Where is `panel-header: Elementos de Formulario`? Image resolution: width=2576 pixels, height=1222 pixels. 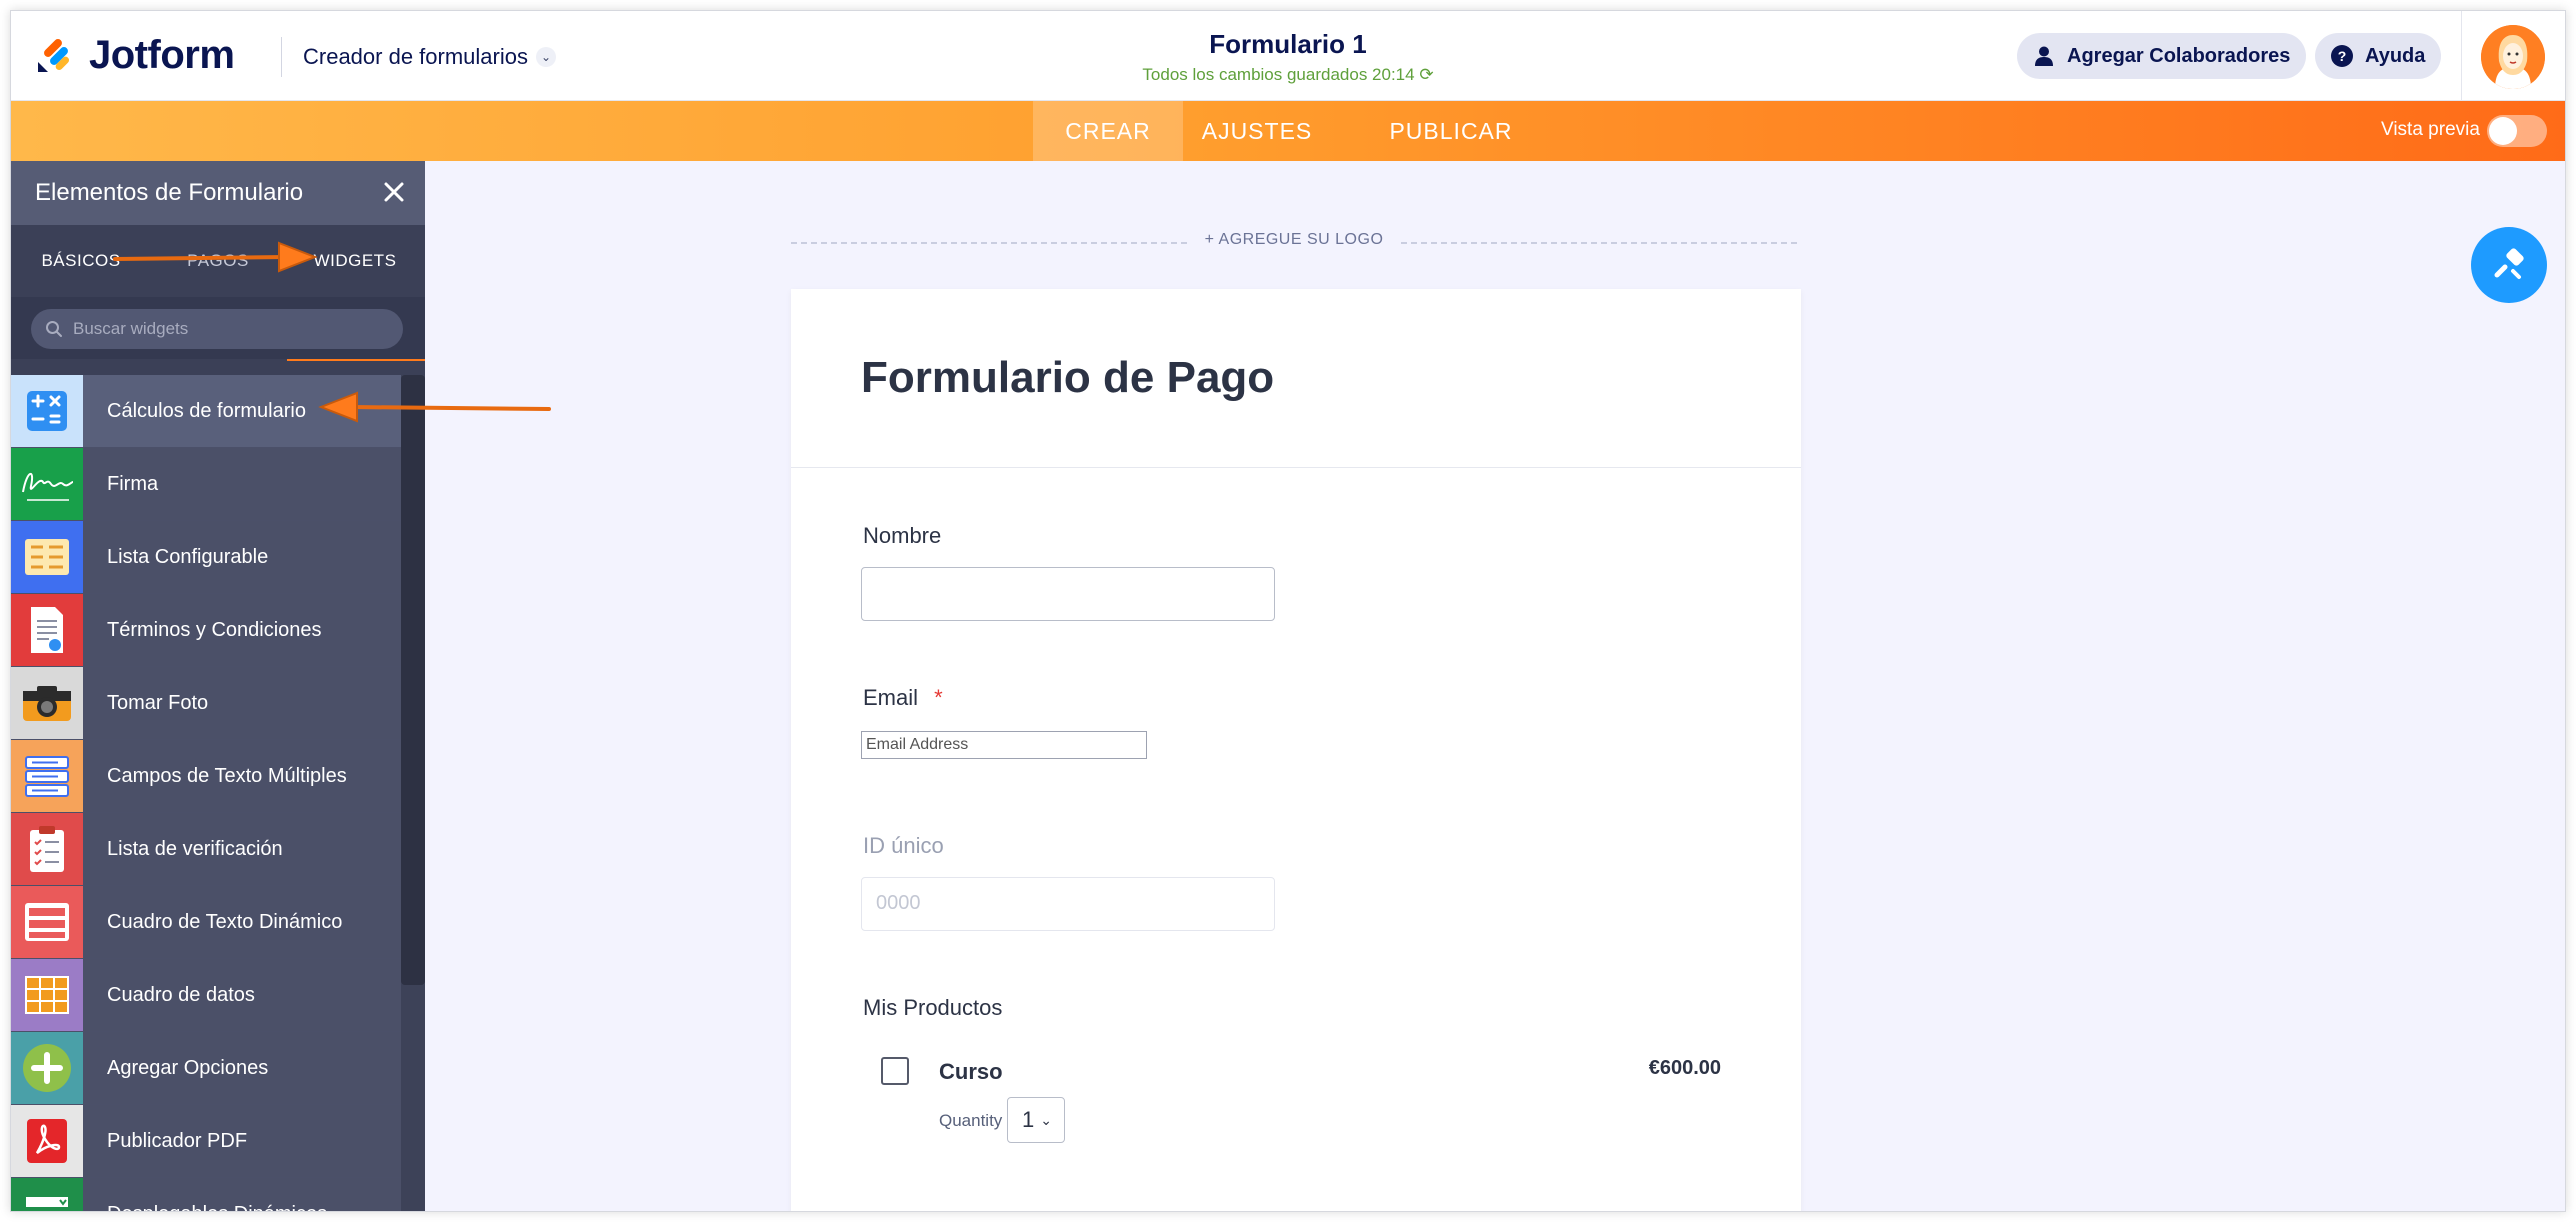 panel-header: Elementos de Formulario is located at coordinates (218, 193).